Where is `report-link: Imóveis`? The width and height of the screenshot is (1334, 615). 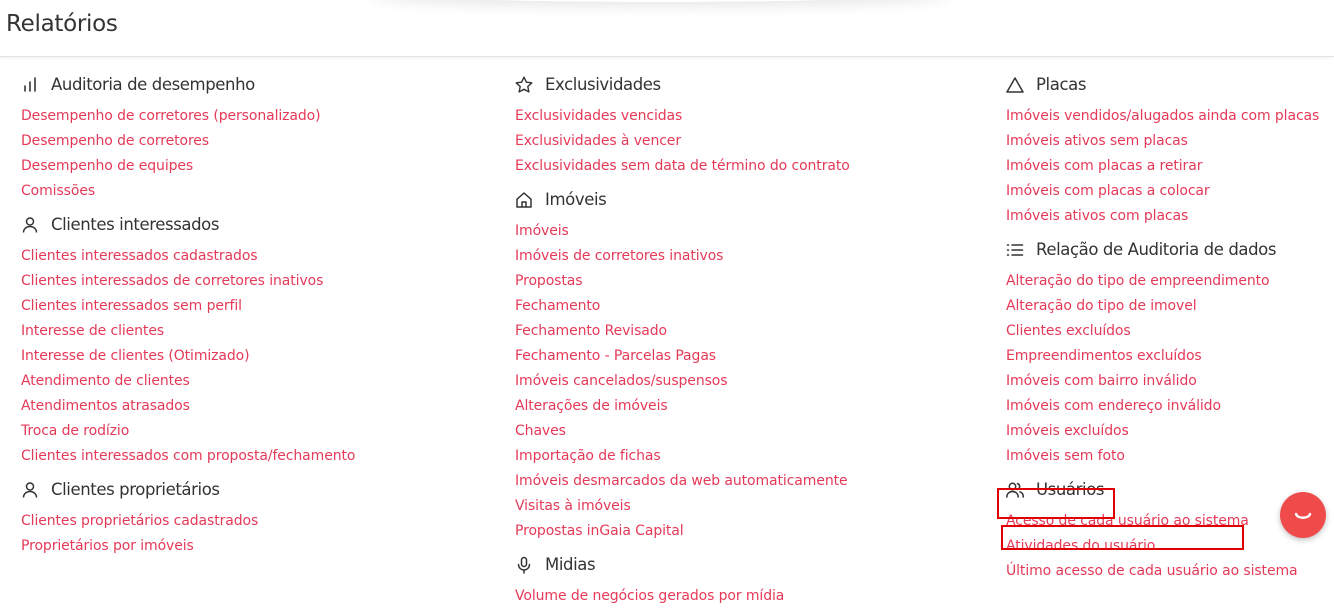
report-link: Imóveis is located at coordinates (542, 231).